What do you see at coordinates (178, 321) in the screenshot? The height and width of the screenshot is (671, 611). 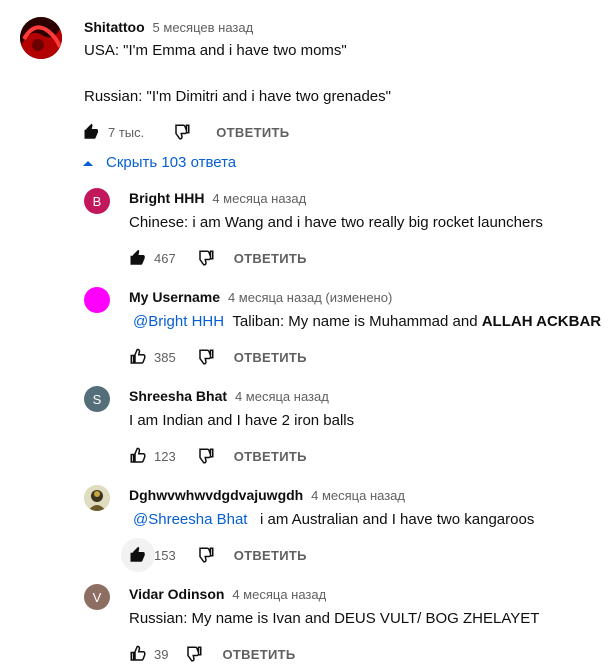 I see `mention-link: @Bright HHH` at bounding box center [178, 321].